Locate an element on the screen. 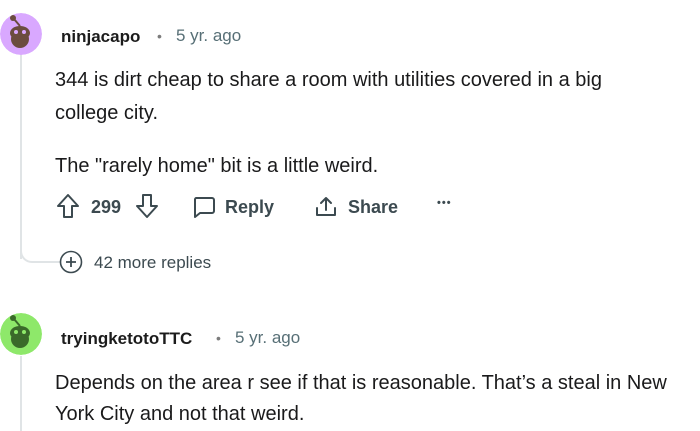 The width and height of the screenshot is (700, 431). comment-author: tryingketotoTTC is located at coordinates (126, 339).